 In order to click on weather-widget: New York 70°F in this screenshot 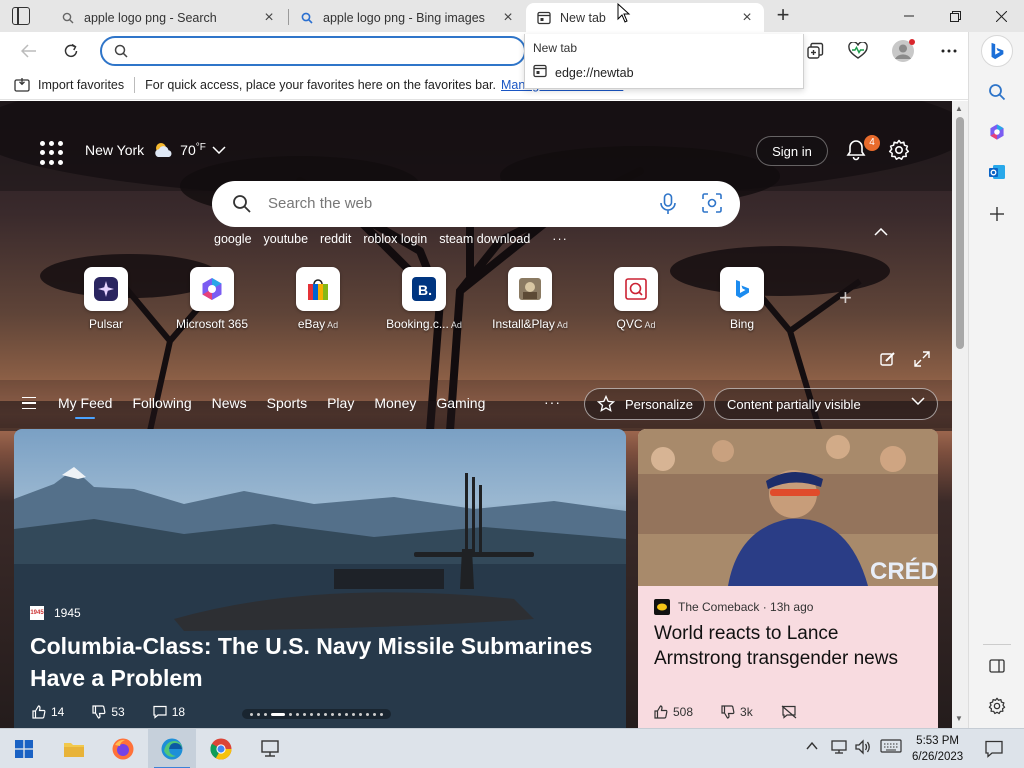, I will do `click(155, 150)`.